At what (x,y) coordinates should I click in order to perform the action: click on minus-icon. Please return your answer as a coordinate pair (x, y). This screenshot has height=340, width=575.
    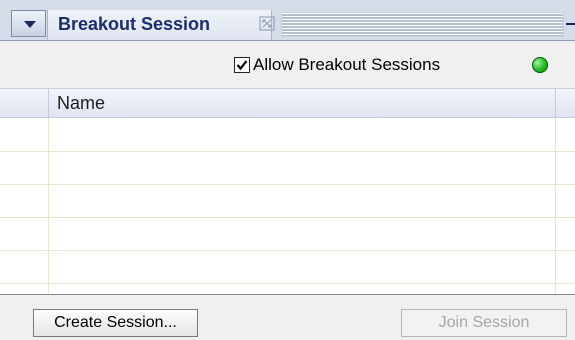
    Looking at the image, I should click on (570, 24).